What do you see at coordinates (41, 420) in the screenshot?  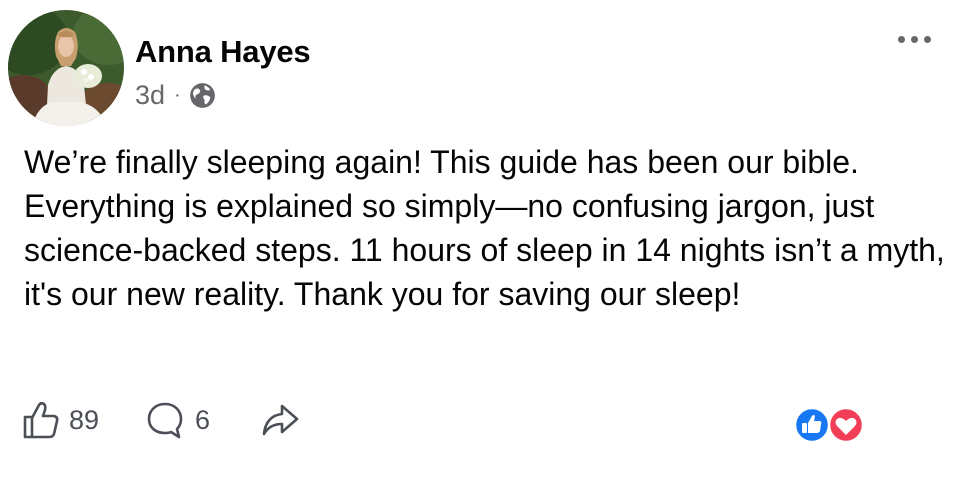 I see `thumbs-up-outline-icon` at bounding box center [41, 420].